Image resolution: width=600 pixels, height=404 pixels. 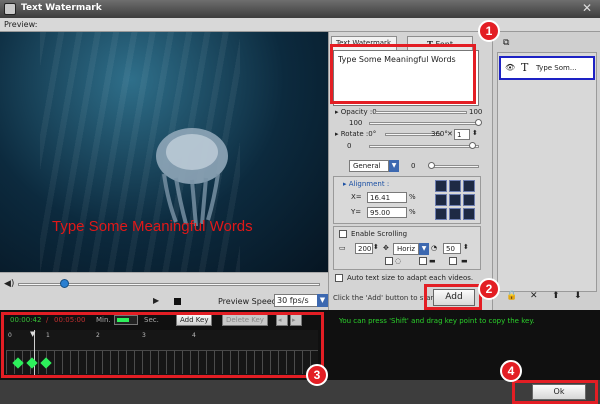 I want to click on window-title: Text Watermark, so click(x=61, y=8).